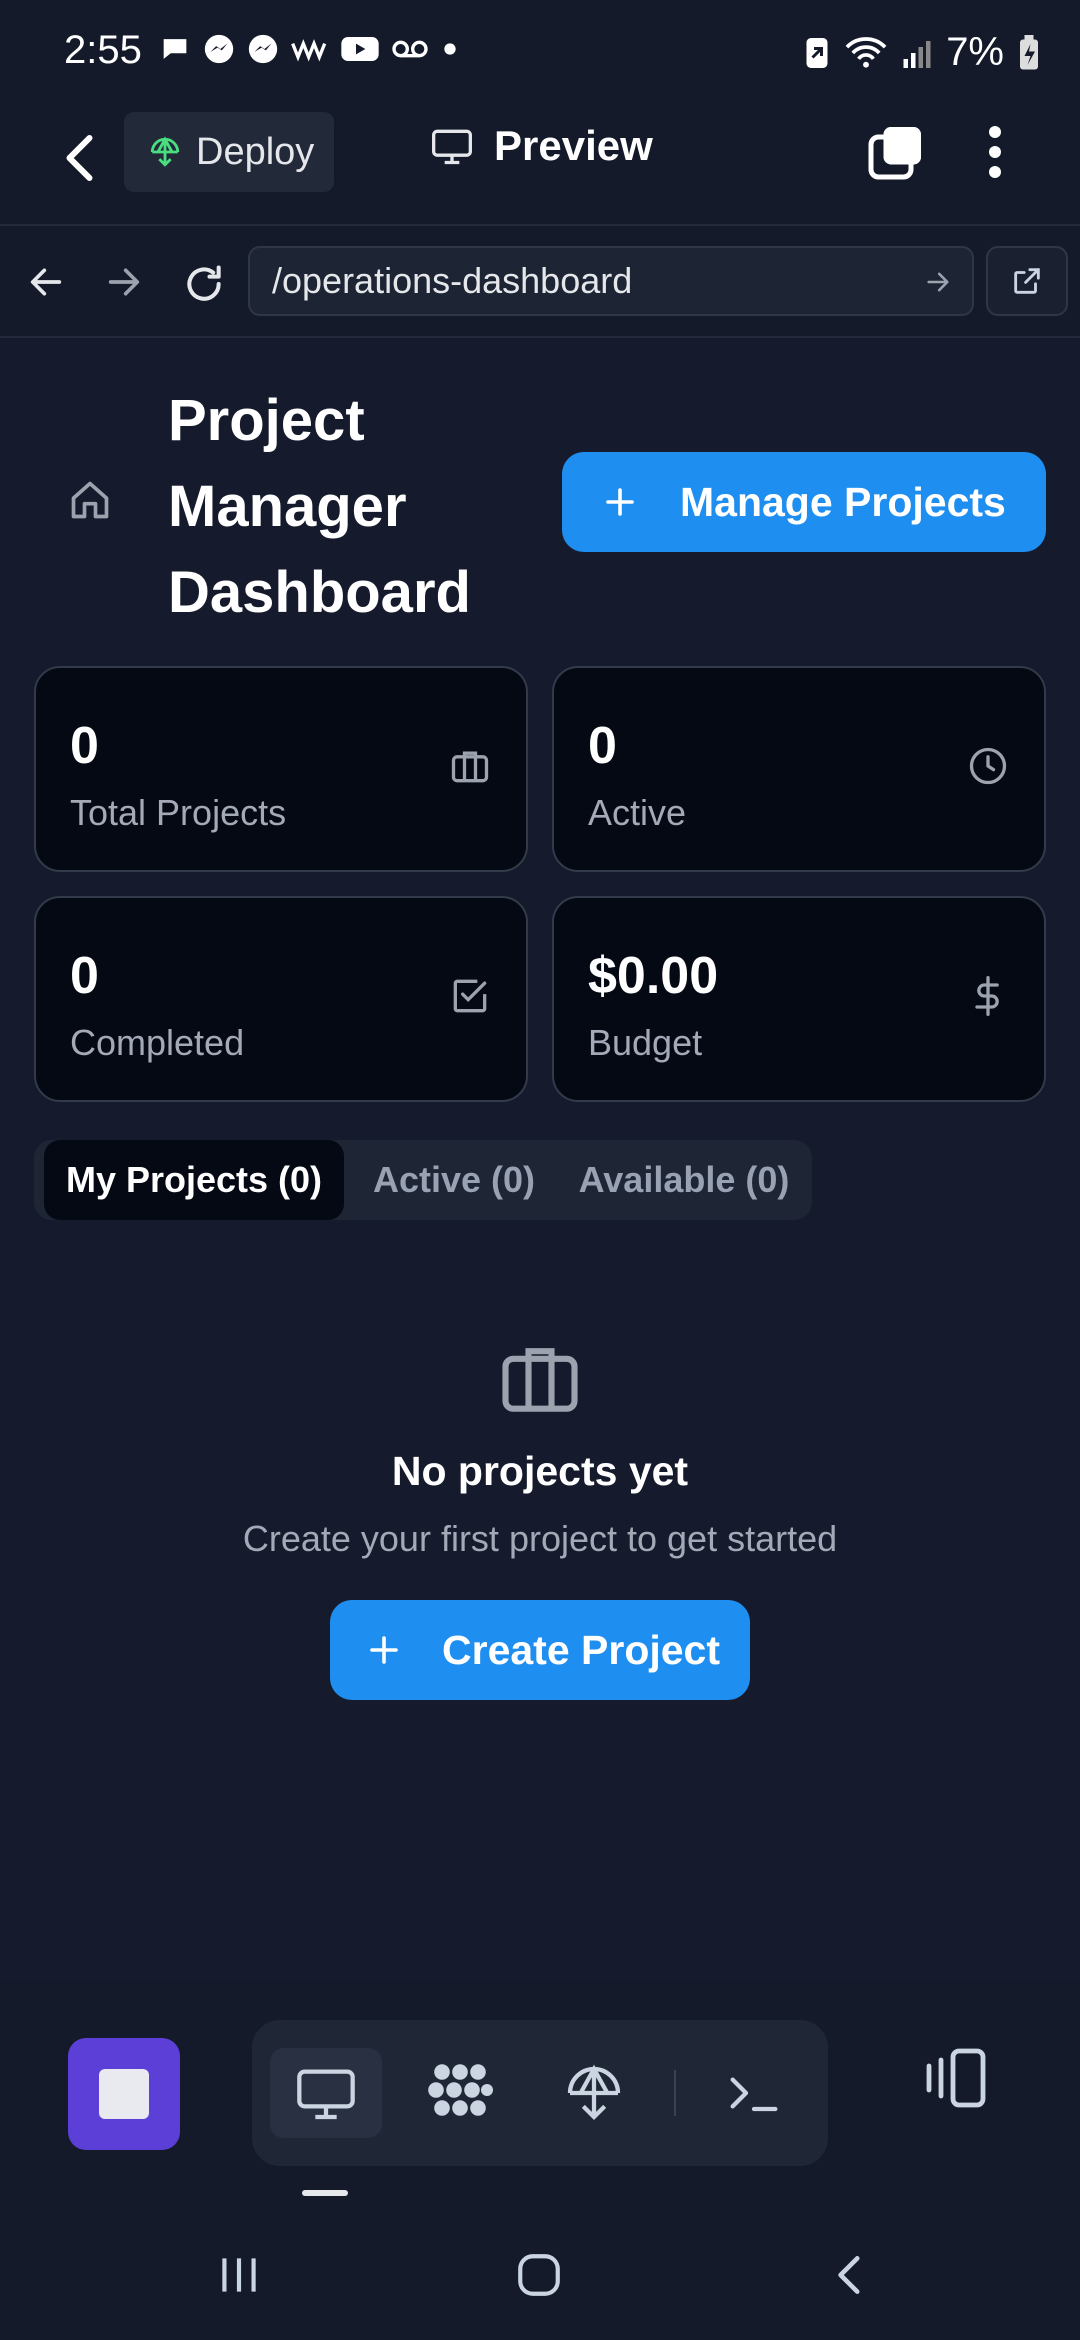 The height and width of the screenshot is (2340, 1080). I want to click on preview-tool-button, so click(326, 2093).